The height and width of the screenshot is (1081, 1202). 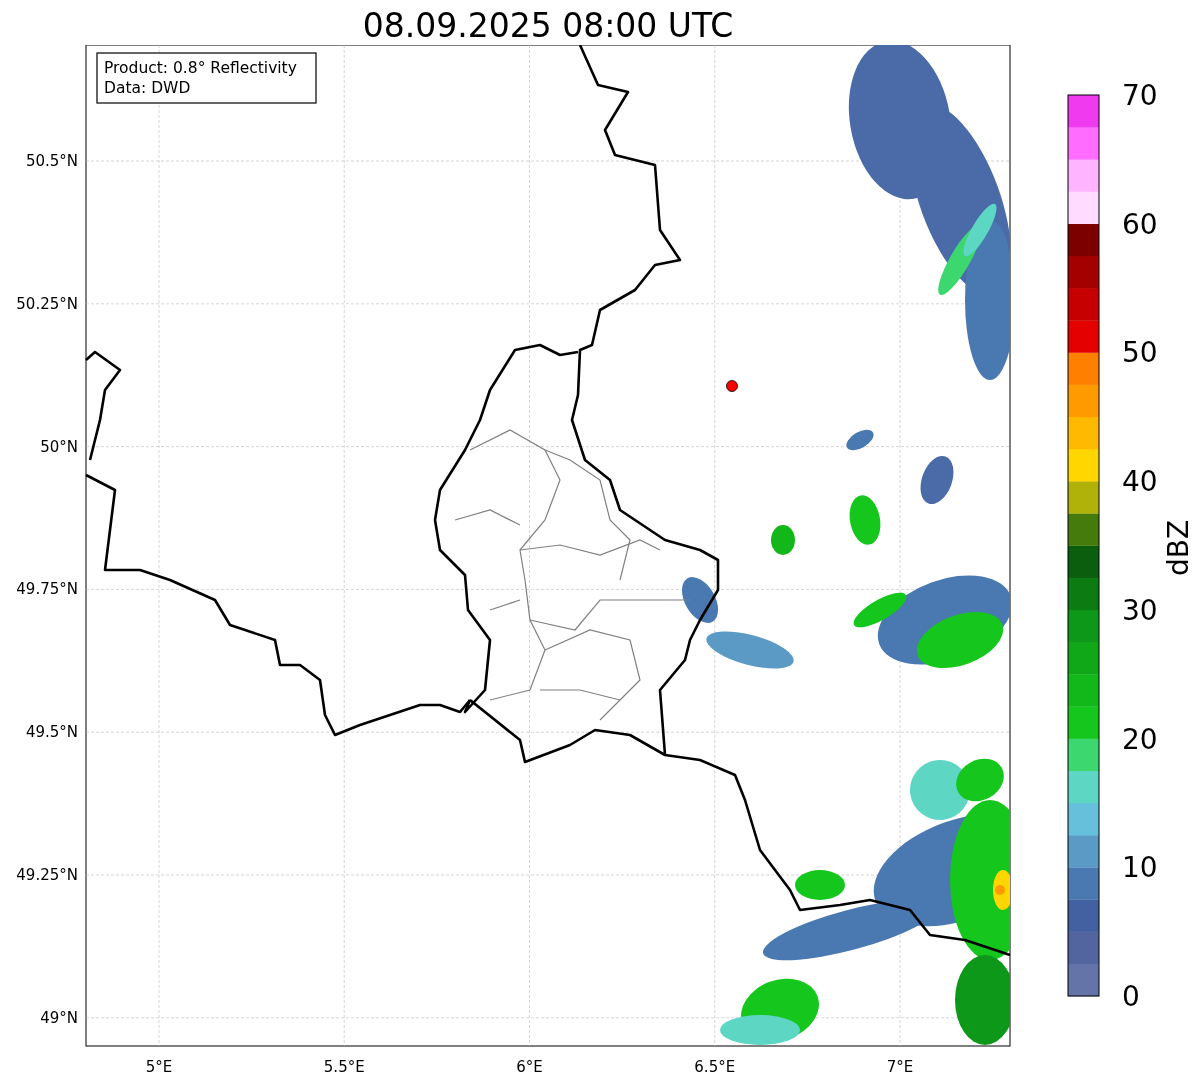 What do you see at coordinates (59, 446) in the screenshot?
I see `latitude-label: 50°N` at bounding box center [59, 446].